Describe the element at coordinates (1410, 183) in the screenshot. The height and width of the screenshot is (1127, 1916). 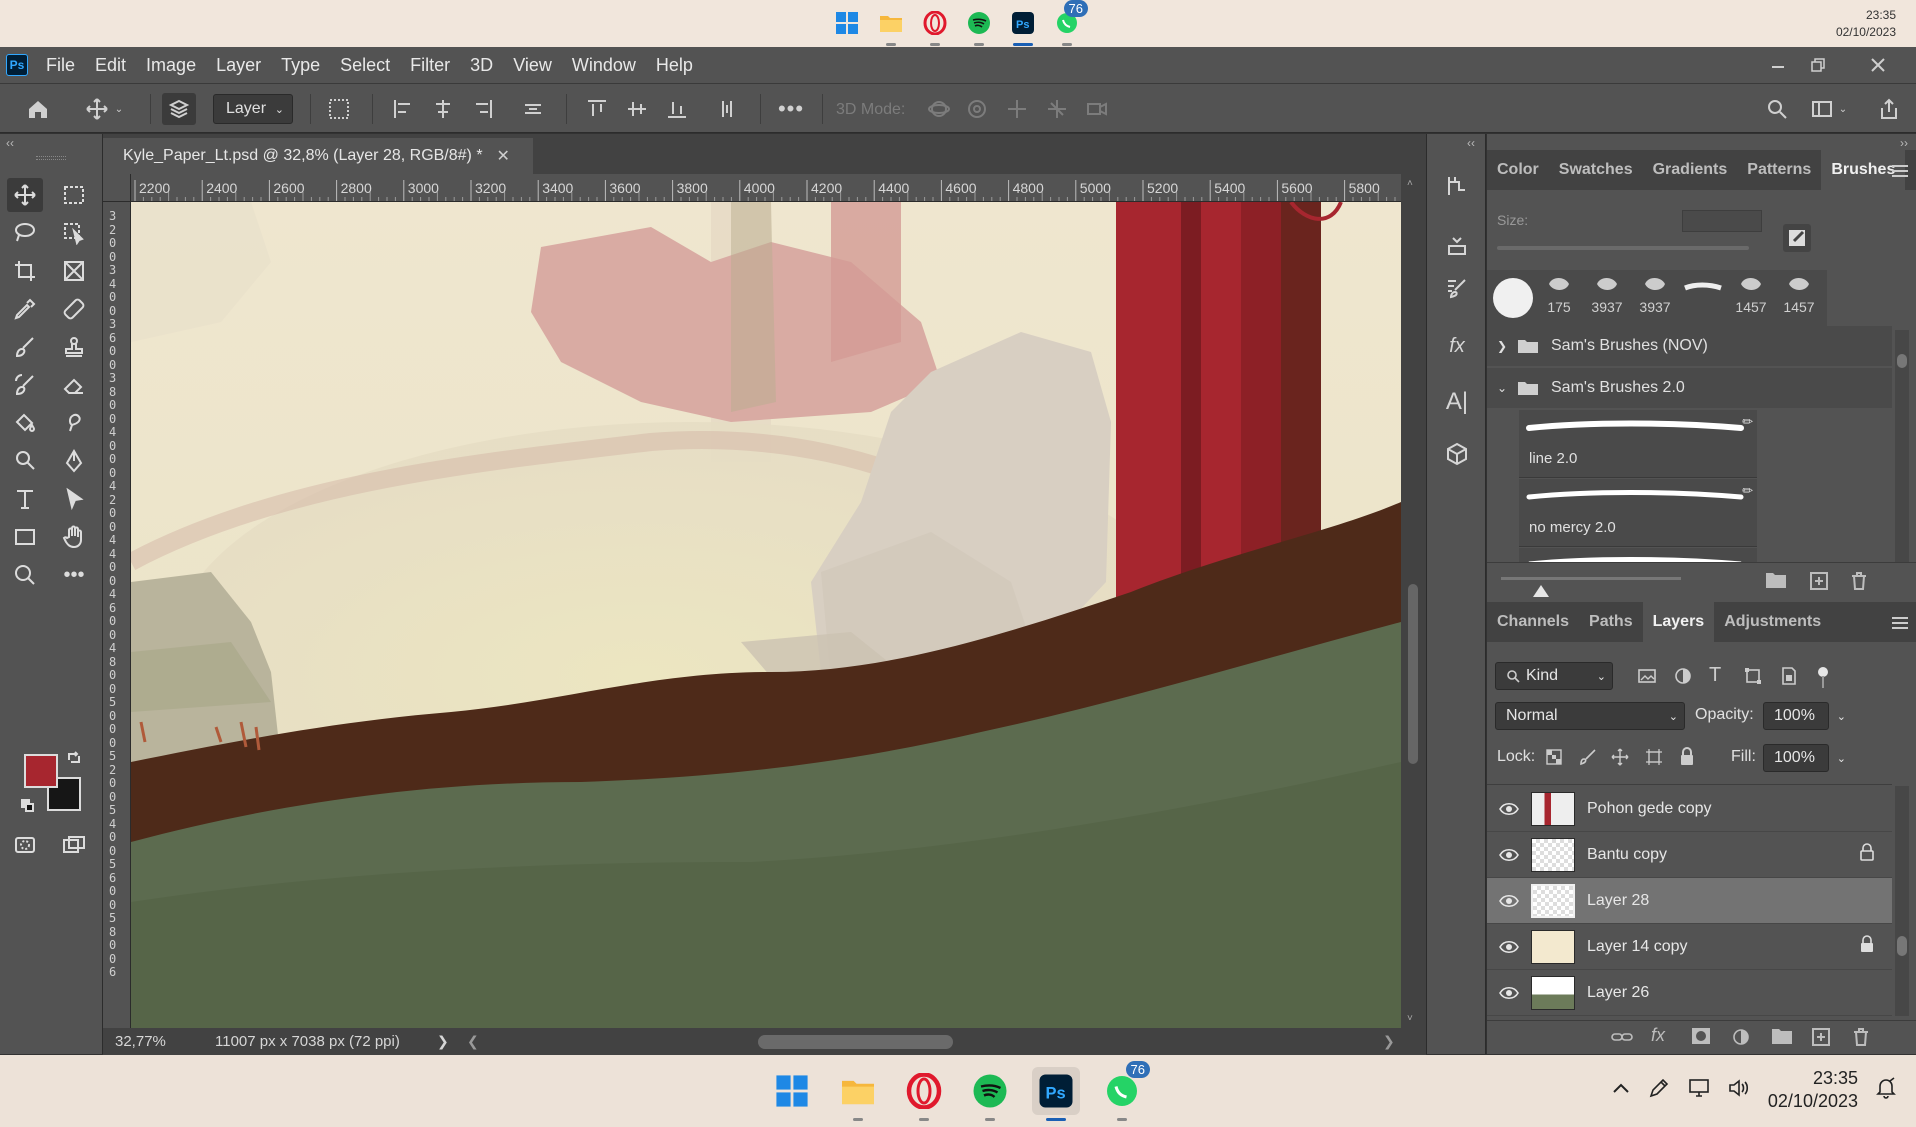
I see `scroll-up-icon: ˄` at that location.